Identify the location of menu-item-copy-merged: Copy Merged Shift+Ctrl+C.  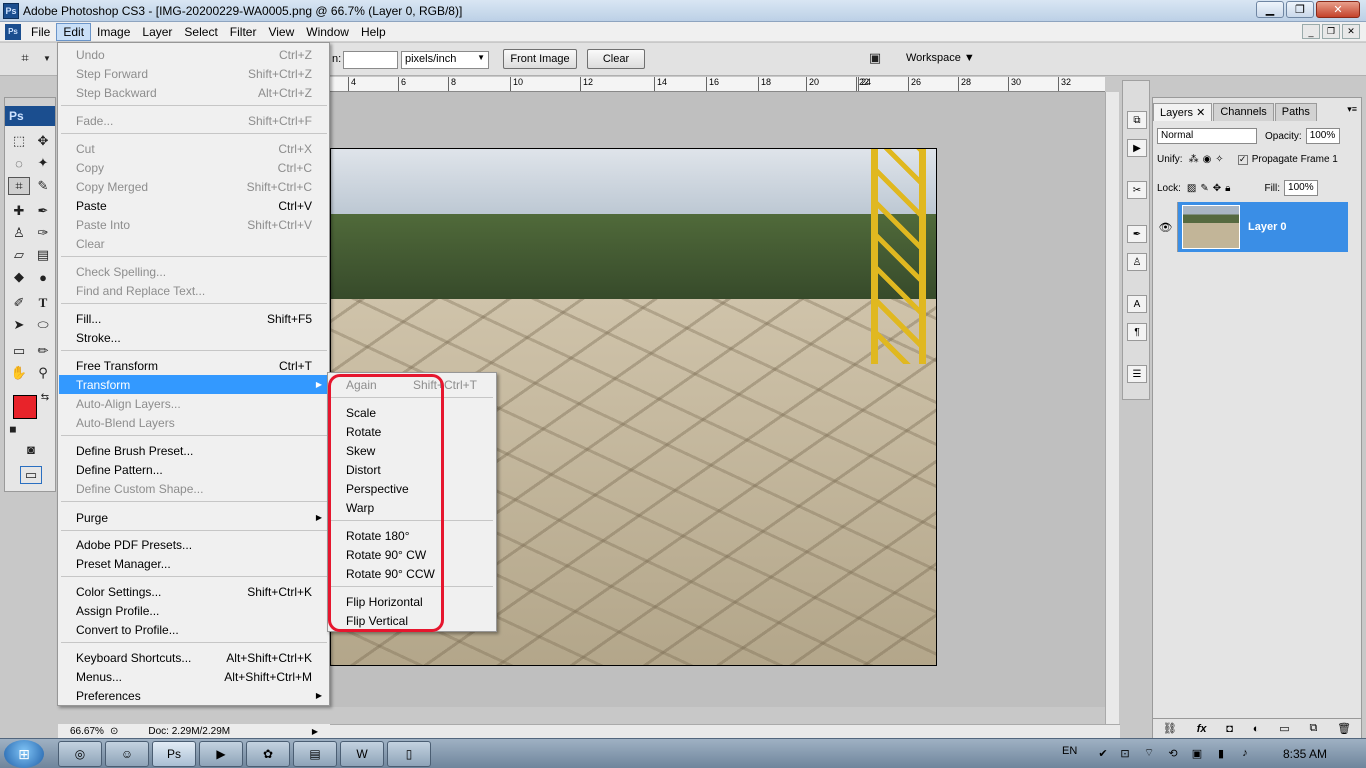
(193, 186).